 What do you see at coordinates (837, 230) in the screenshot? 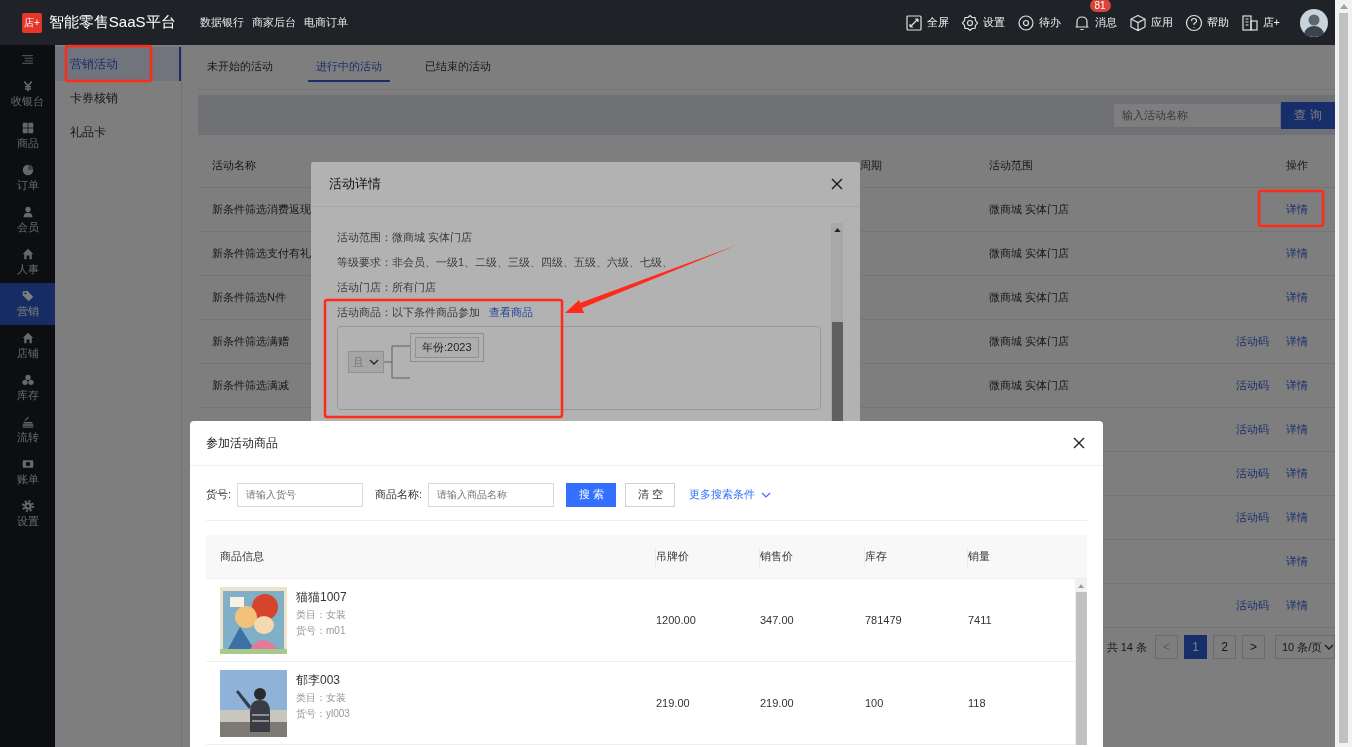
I see `scroll-up-icon` at bounding box center [837, 230].